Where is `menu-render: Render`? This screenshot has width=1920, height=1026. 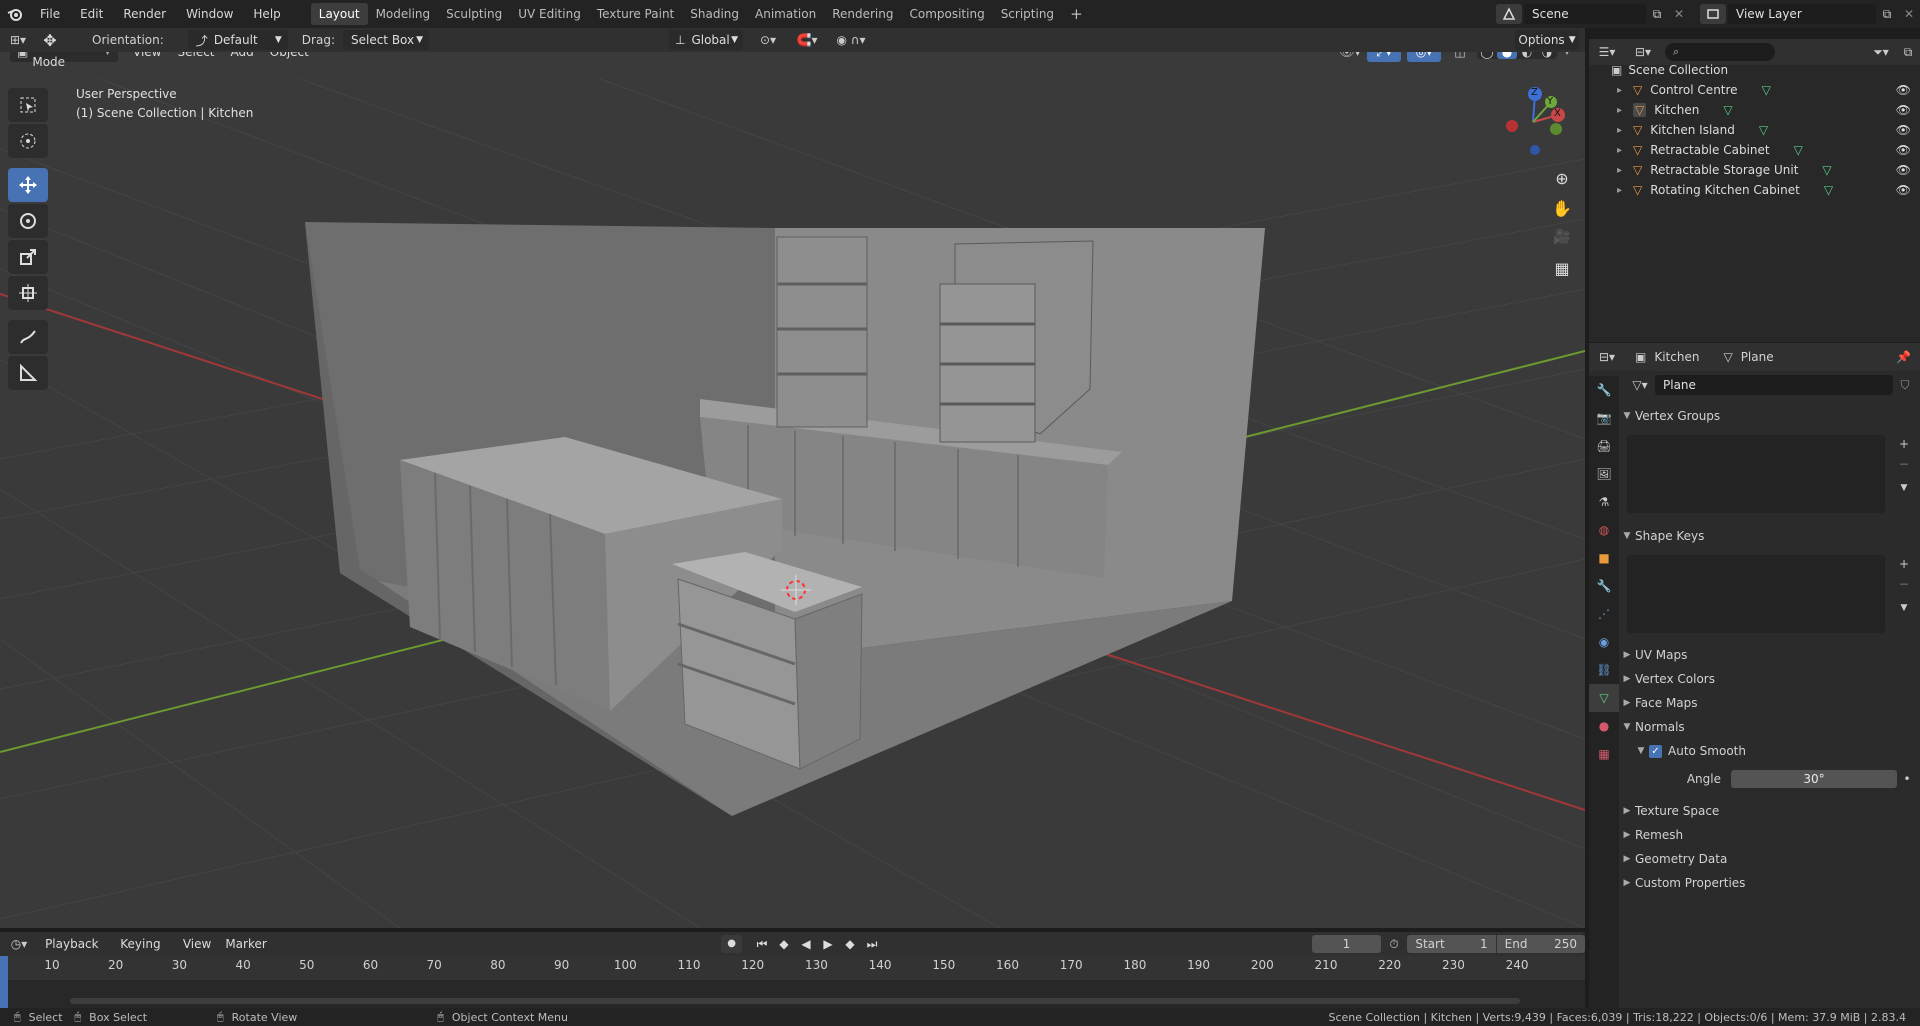 menu-render: Render is located at coordinates (144, 14).